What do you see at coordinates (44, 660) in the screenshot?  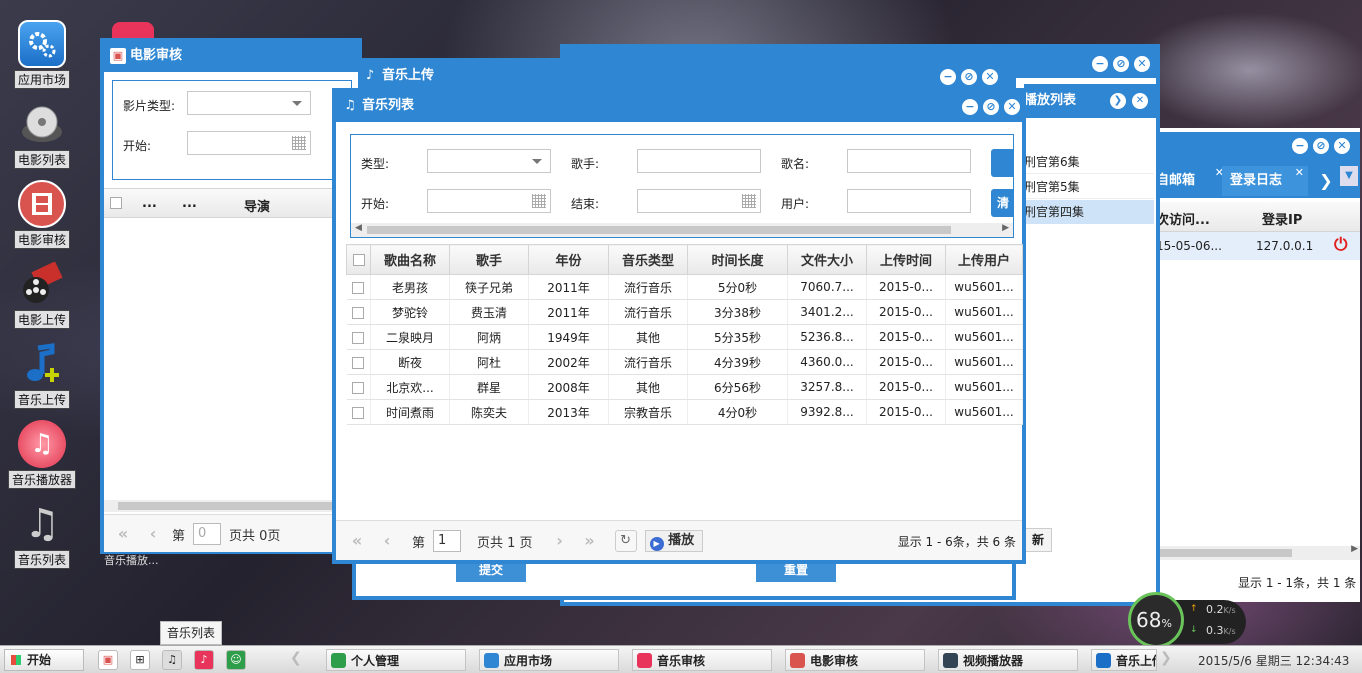 I see `start-button: 开始` at bounding box center [44, 660].